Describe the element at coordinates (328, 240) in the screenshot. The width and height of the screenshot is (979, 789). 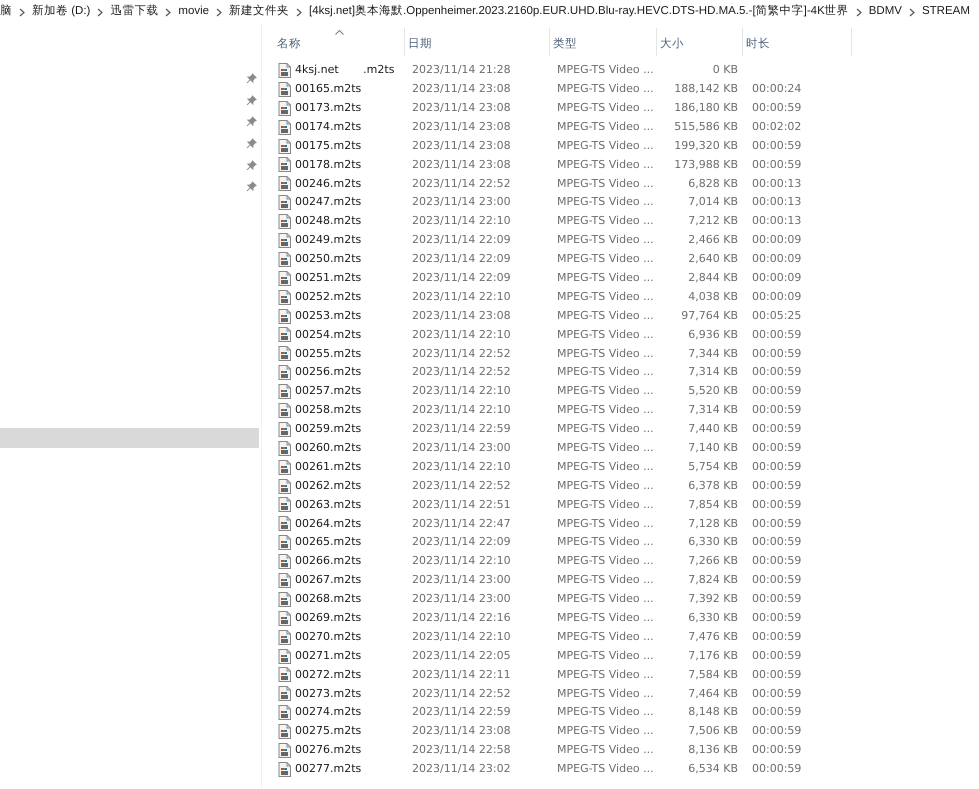
I see `file-name: 00249.m2ts` at that location.